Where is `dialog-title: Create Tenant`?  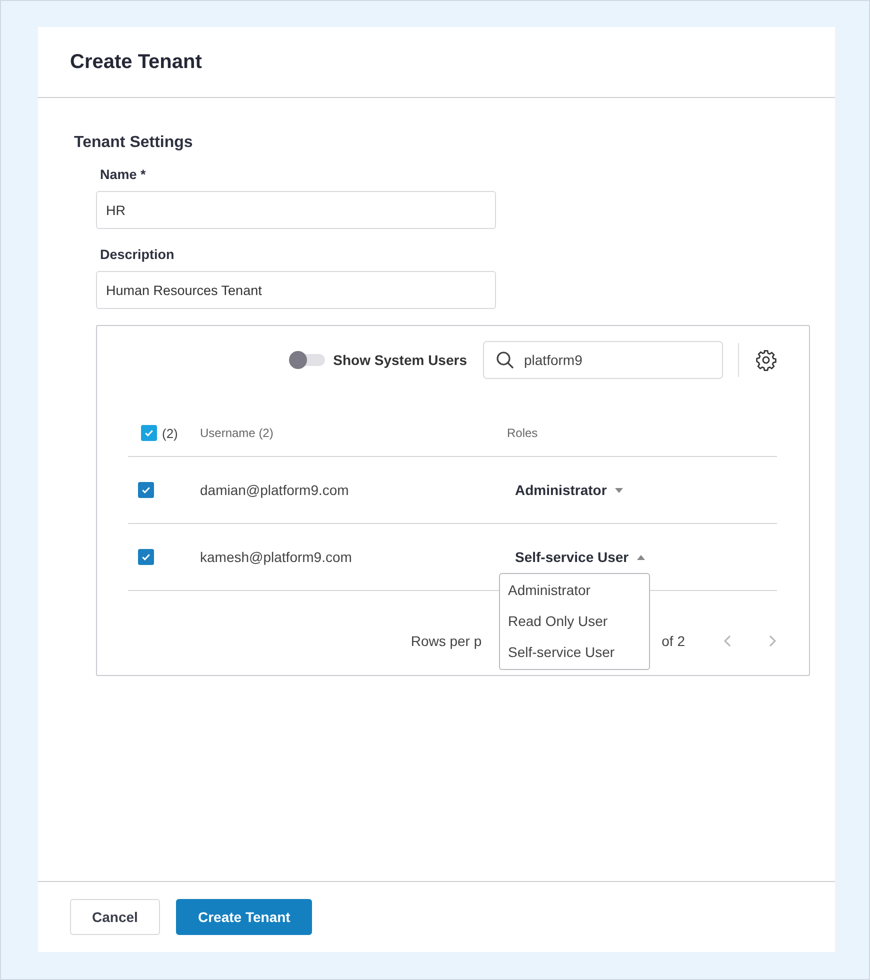 dialog-title: Create Tenant is located at coordinates (136, 62).